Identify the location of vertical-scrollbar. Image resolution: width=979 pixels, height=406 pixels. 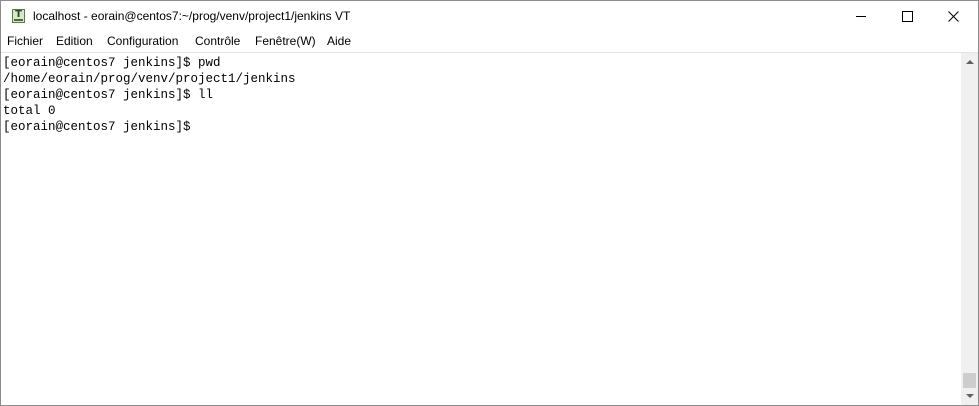
(969, 229).